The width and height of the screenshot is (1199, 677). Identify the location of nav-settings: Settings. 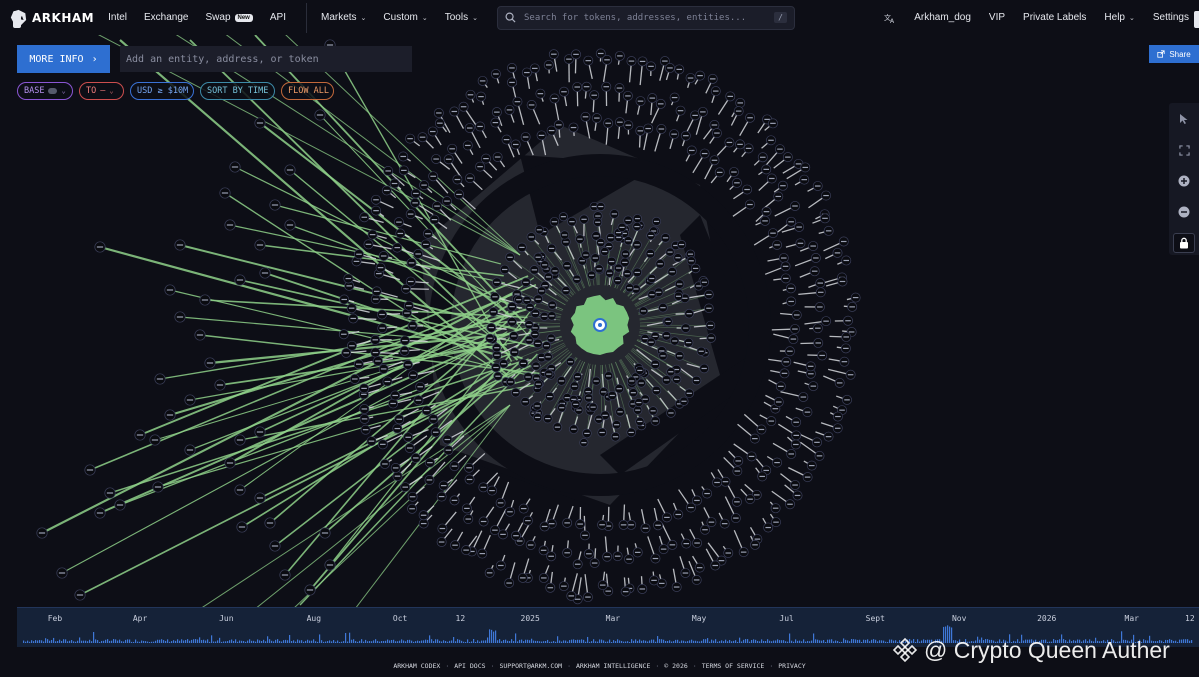
(1171, 17).